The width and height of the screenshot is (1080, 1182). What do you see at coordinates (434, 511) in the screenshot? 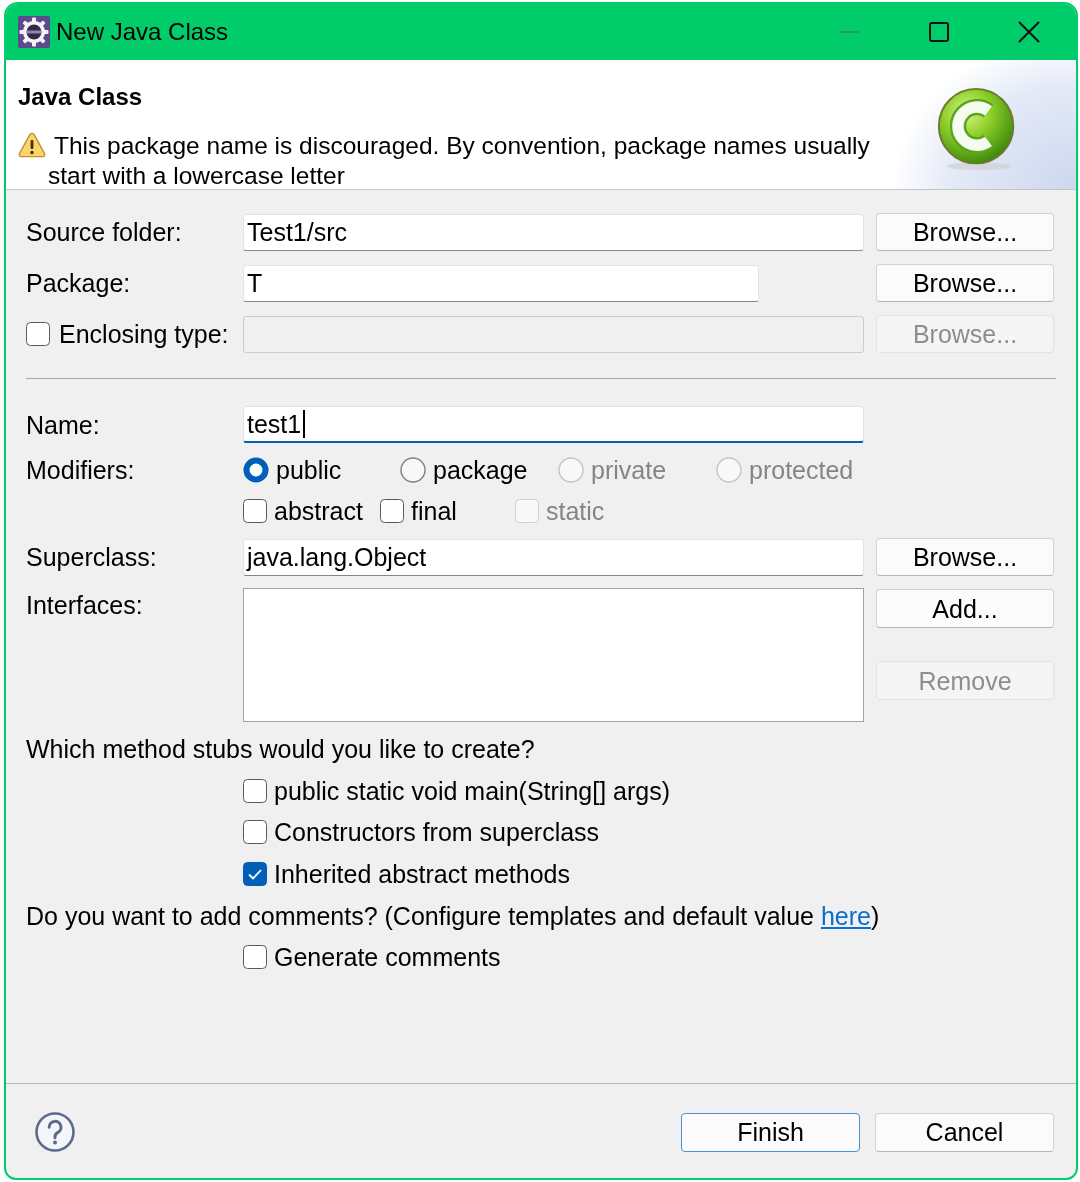
I see `checkbox-label: final` at bounding box center [434, 511].